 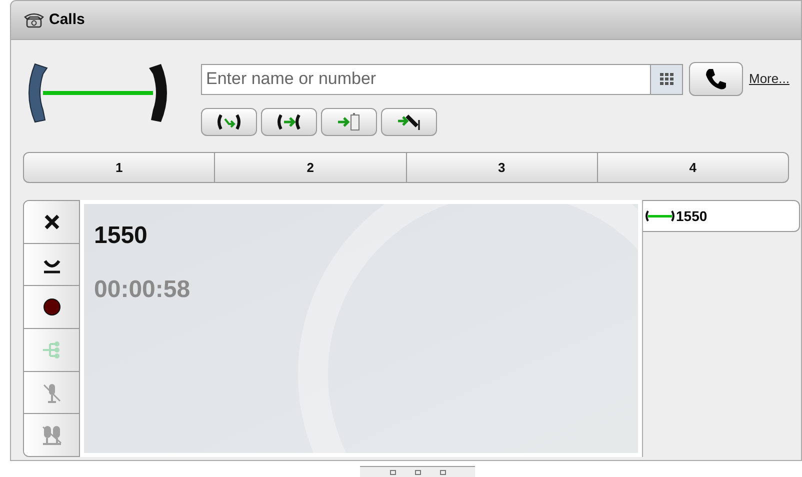 I want to click on transfer-button, so click(x=289, y=122).